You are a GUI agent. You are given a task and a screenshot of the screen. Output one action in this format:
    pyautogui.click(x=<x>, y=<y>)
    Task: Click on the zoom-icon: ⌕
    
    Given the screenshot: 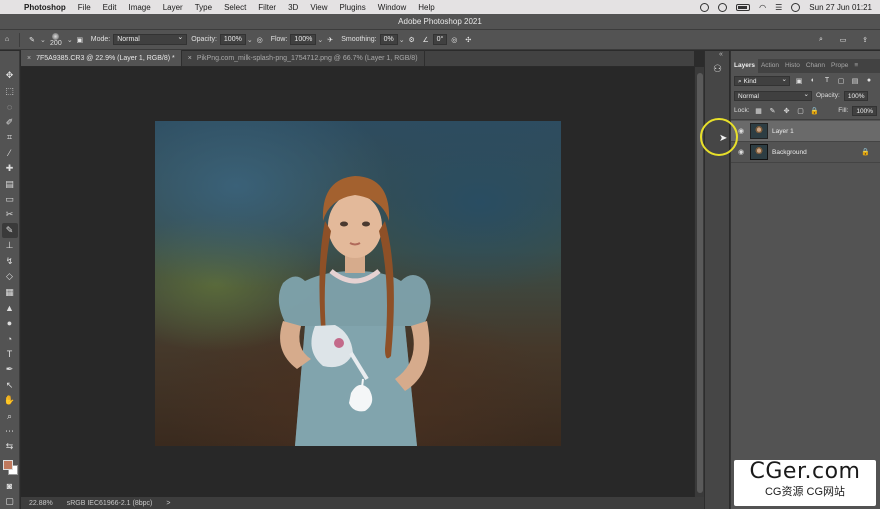 What is the action you would take?
    pyautogui.click(x=10, y=415)
    